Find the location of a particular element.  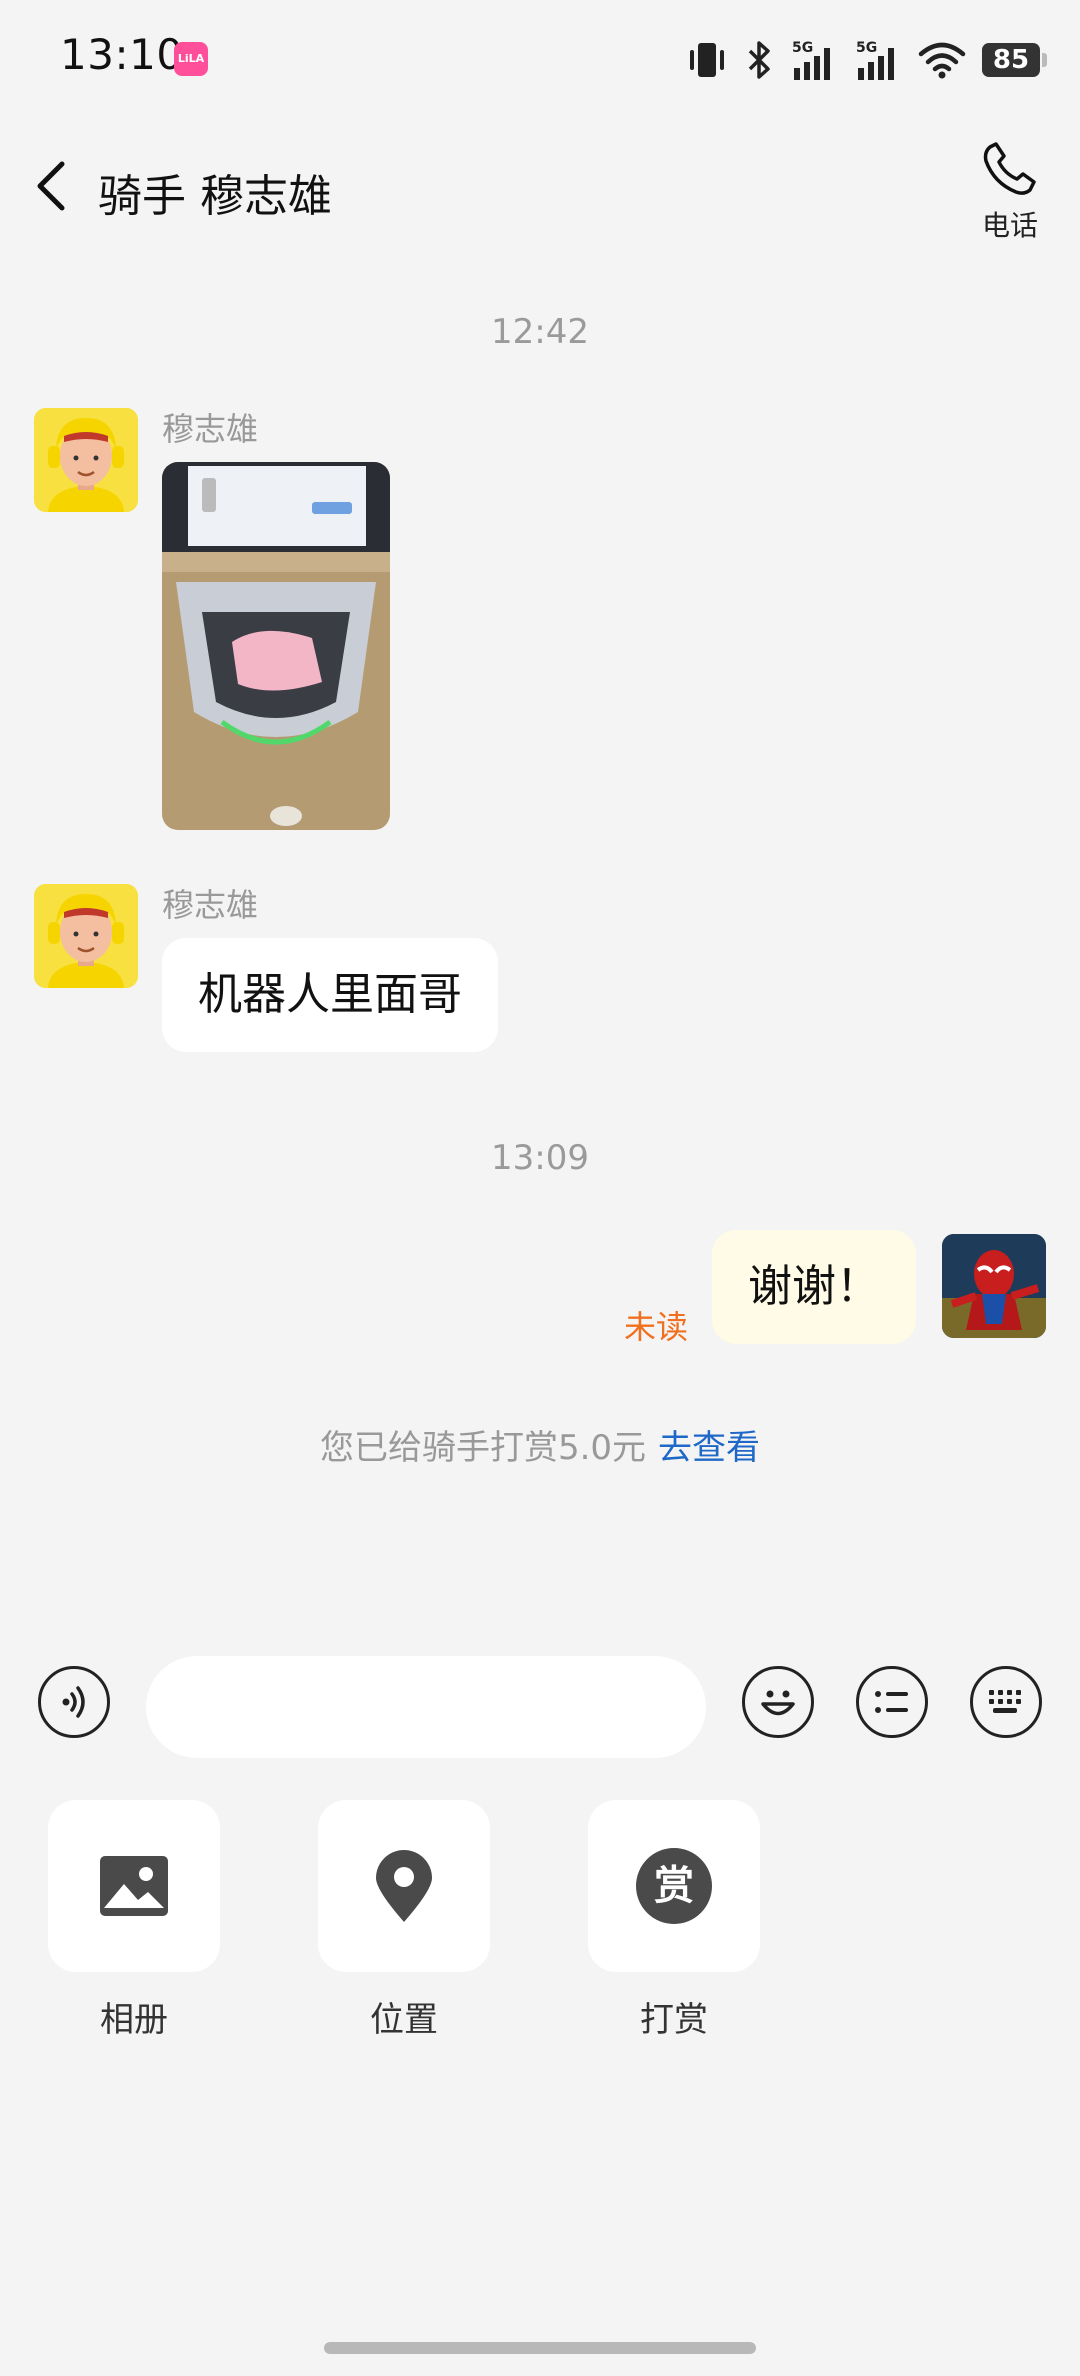

keyboard-button is located at coordinates (1006, 1702).